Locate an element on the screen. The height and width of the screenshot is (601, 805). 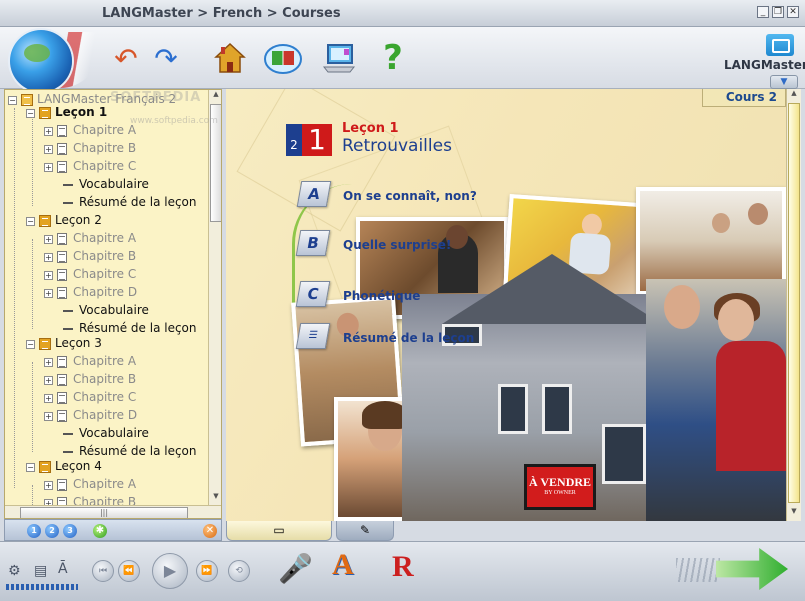
photo-couple is located at coordinates (716, 400).